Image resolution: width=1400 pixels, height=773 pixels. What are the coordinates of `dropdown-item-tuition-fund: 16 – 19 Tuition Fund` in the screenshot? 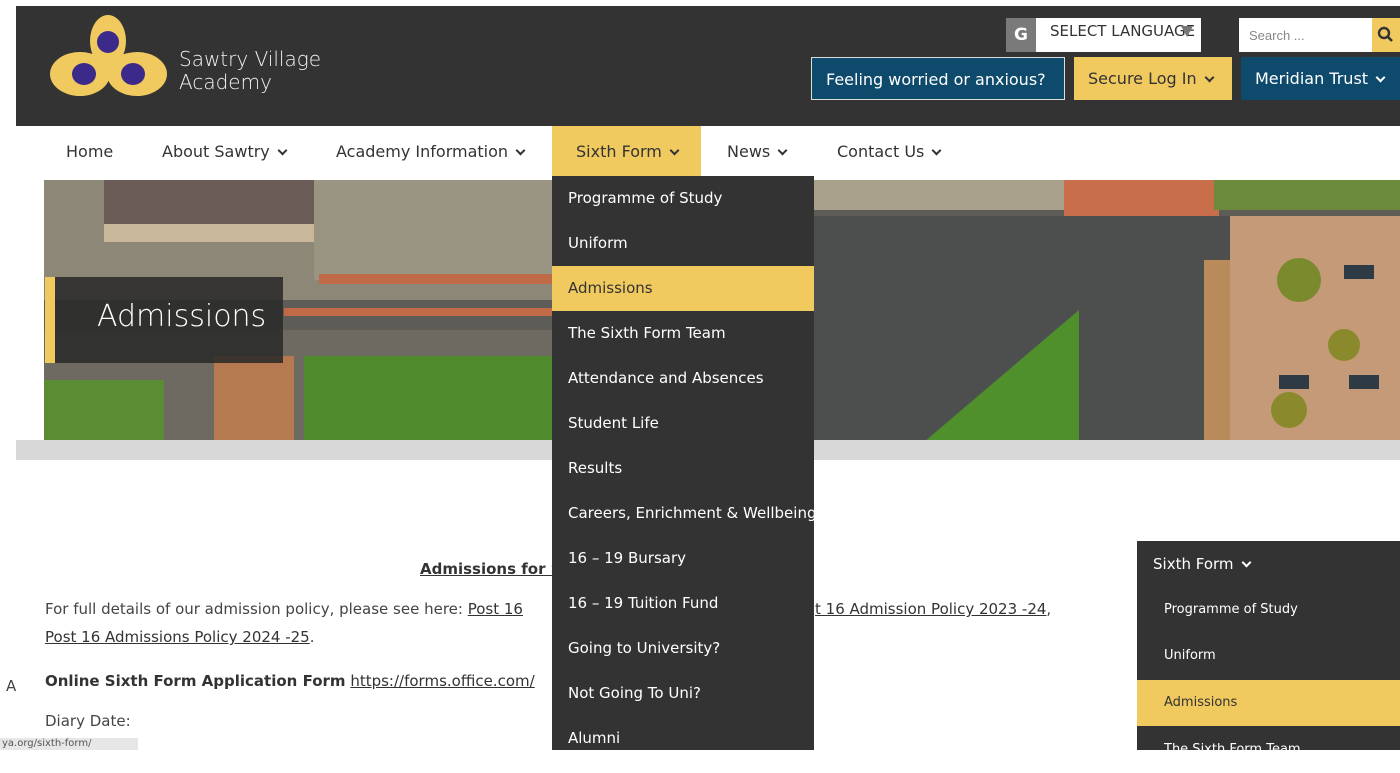 It's located at (683, 603).